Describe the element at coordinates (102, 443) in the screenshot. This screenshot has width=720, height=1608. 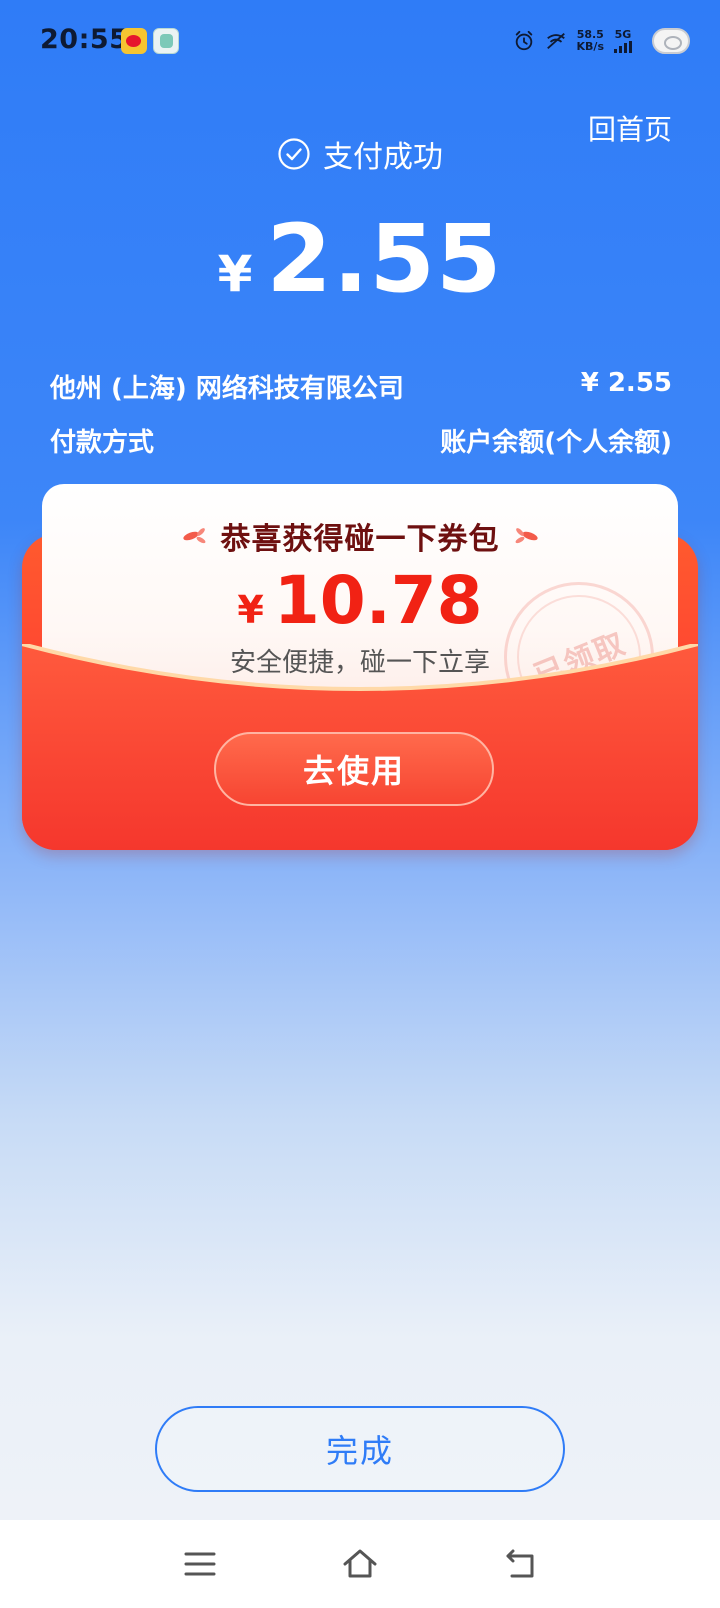
I see `payment-method-label: 付款方式` at that location.